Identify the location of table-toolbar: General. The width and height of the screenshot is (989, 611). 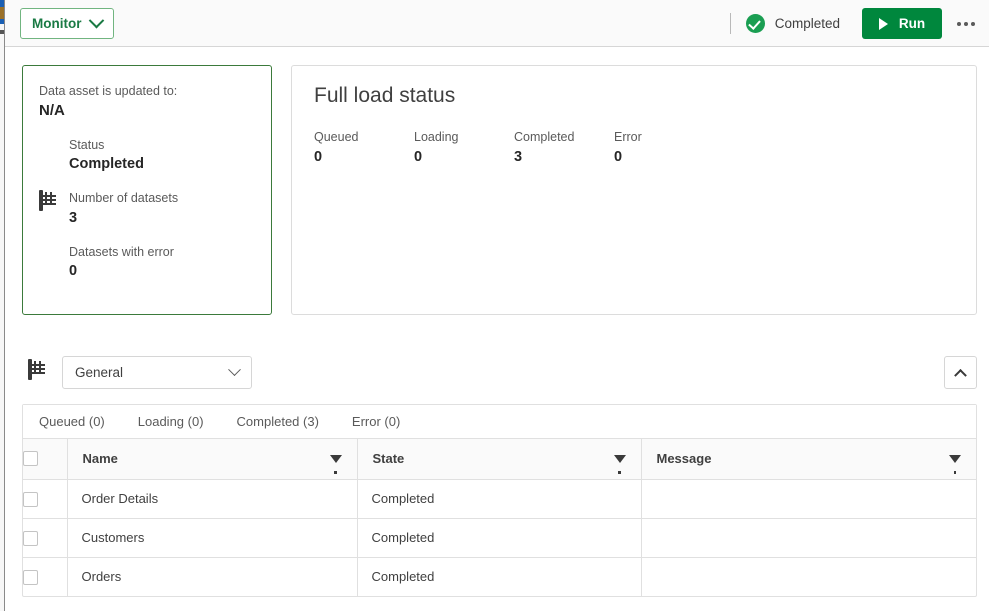
(499, 373).